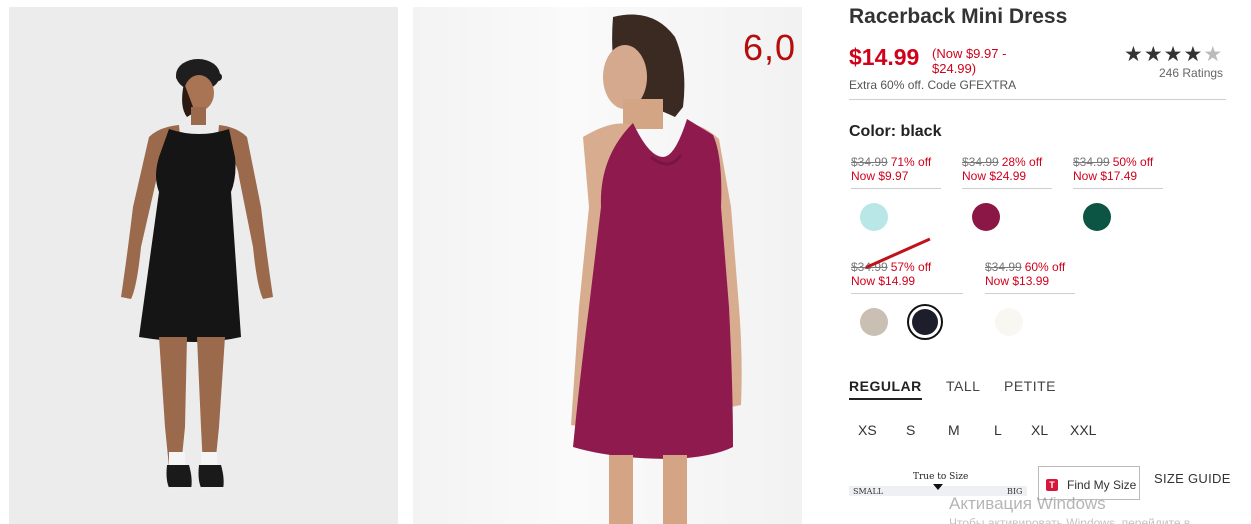 The height and width of the screenshot is (524, 1251). Describe the element at coordinates (941, 477) in the screenshot. I see `true-to-size-label: True to Size` at that location.